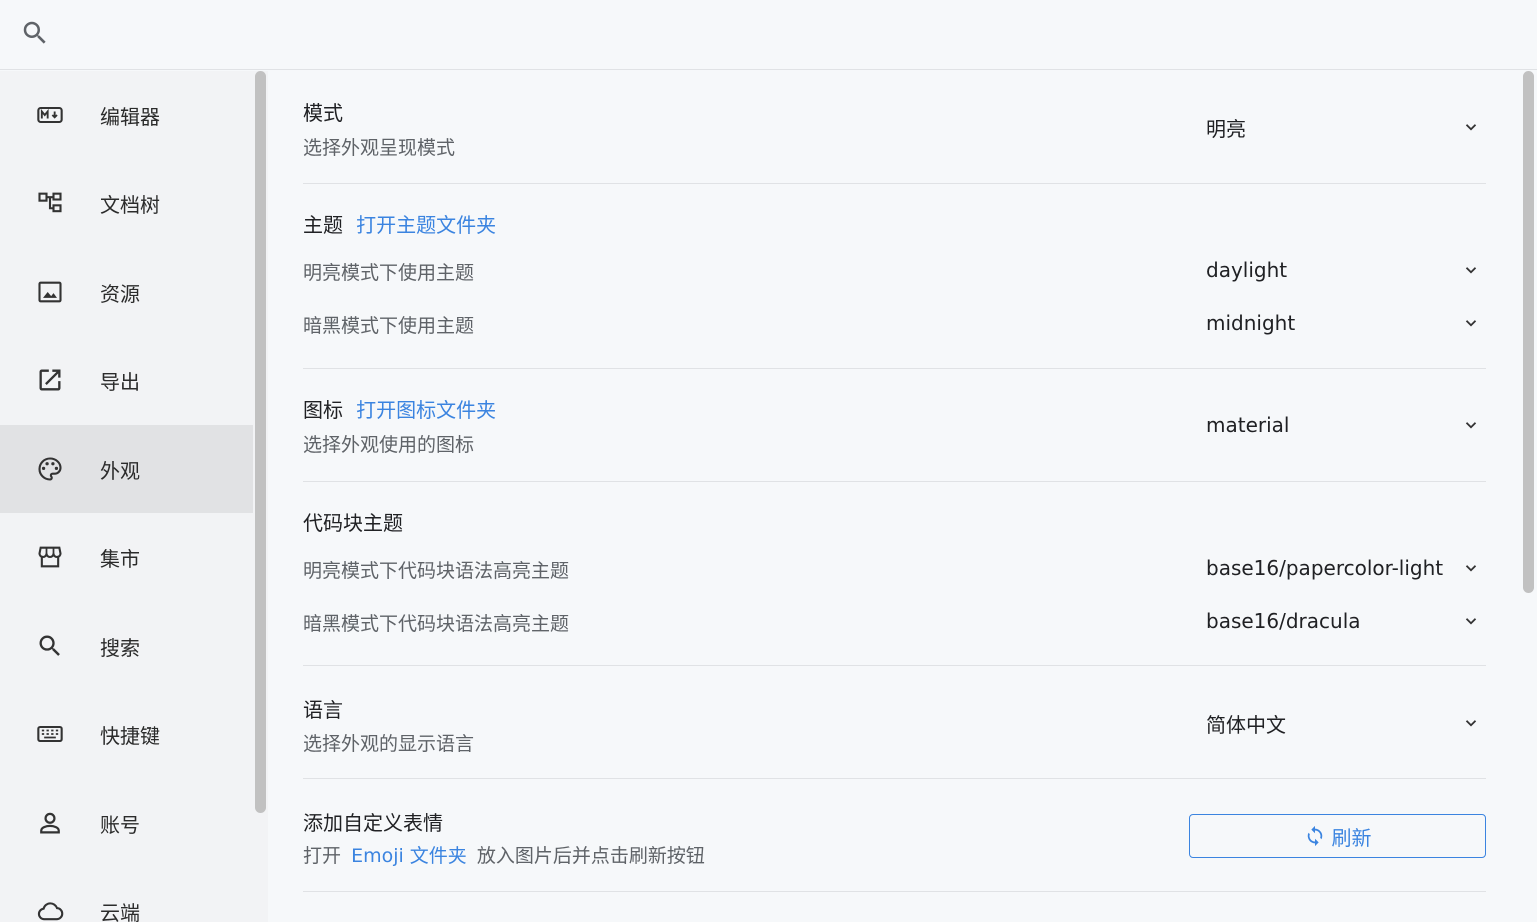  What do you see at coordinates (50, 380) in the screenshot?
I see `export-icon` at bounding box center [50, 380].